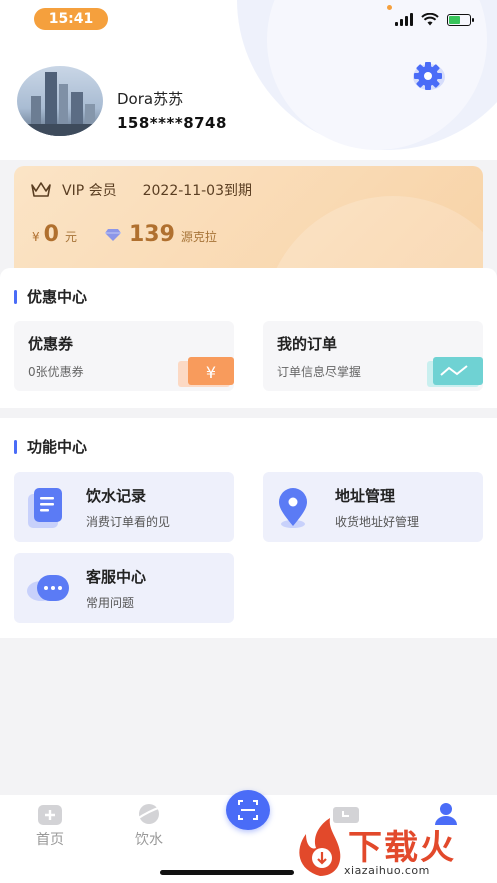  Describe the element at coordinates (365, 496) in the screenshot. I see `address-management-title: 地址管理` at that location.